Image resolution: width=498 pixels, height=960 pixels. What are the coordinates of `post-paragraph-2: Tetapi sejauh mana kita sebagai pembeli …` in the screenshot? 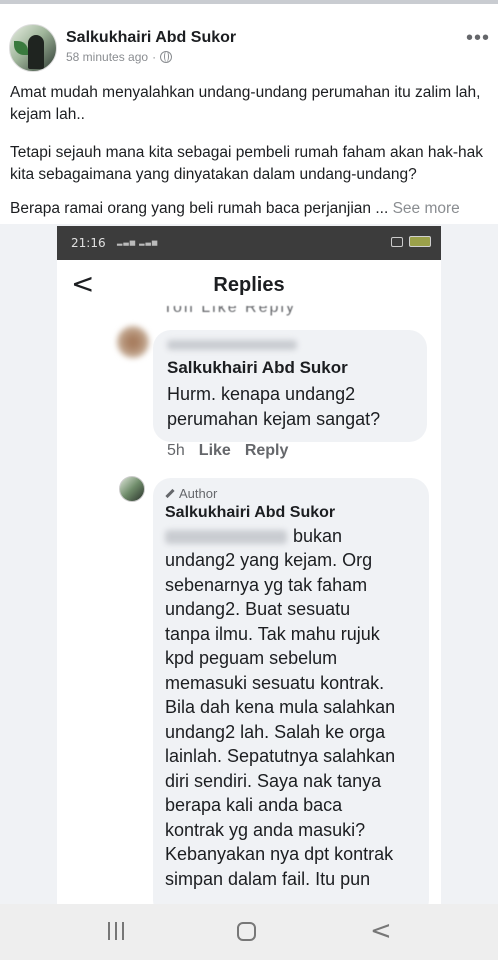 It's located at (247, 163).